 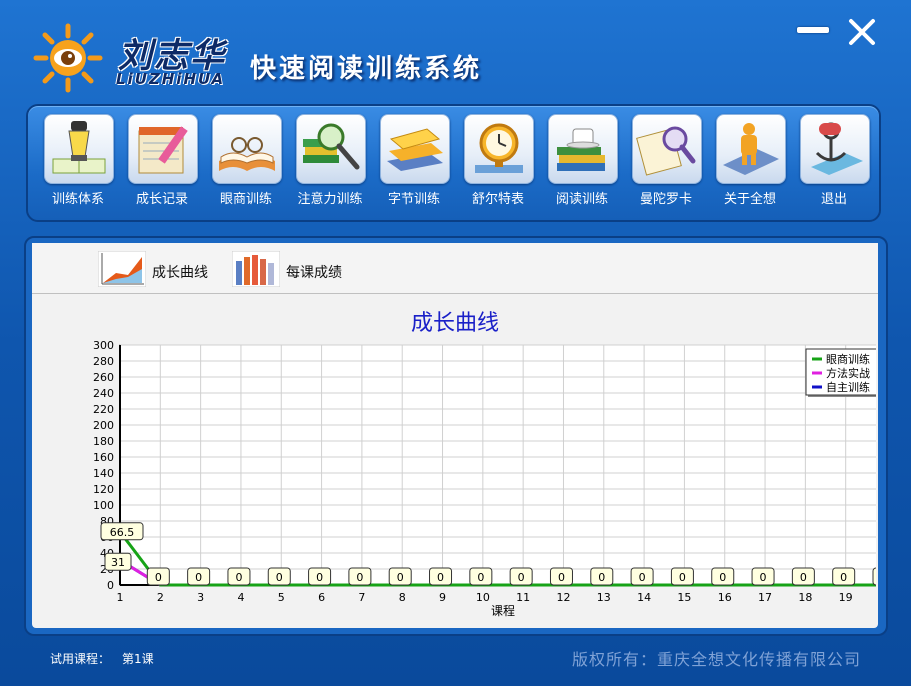 What do you see at coordinates (321, 597) in the screenshot?
I see `x-tick-label: 6` at bounding box center [321, 597].